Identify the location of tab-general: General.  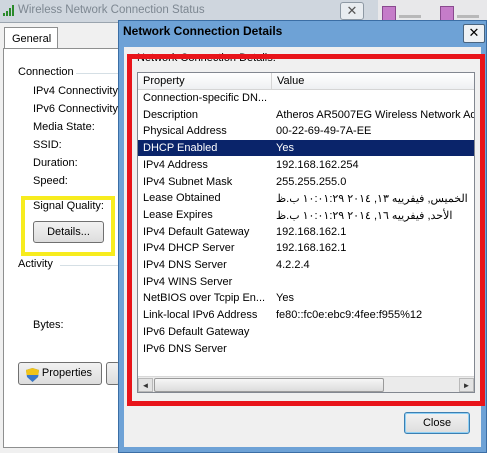
(31, 38).